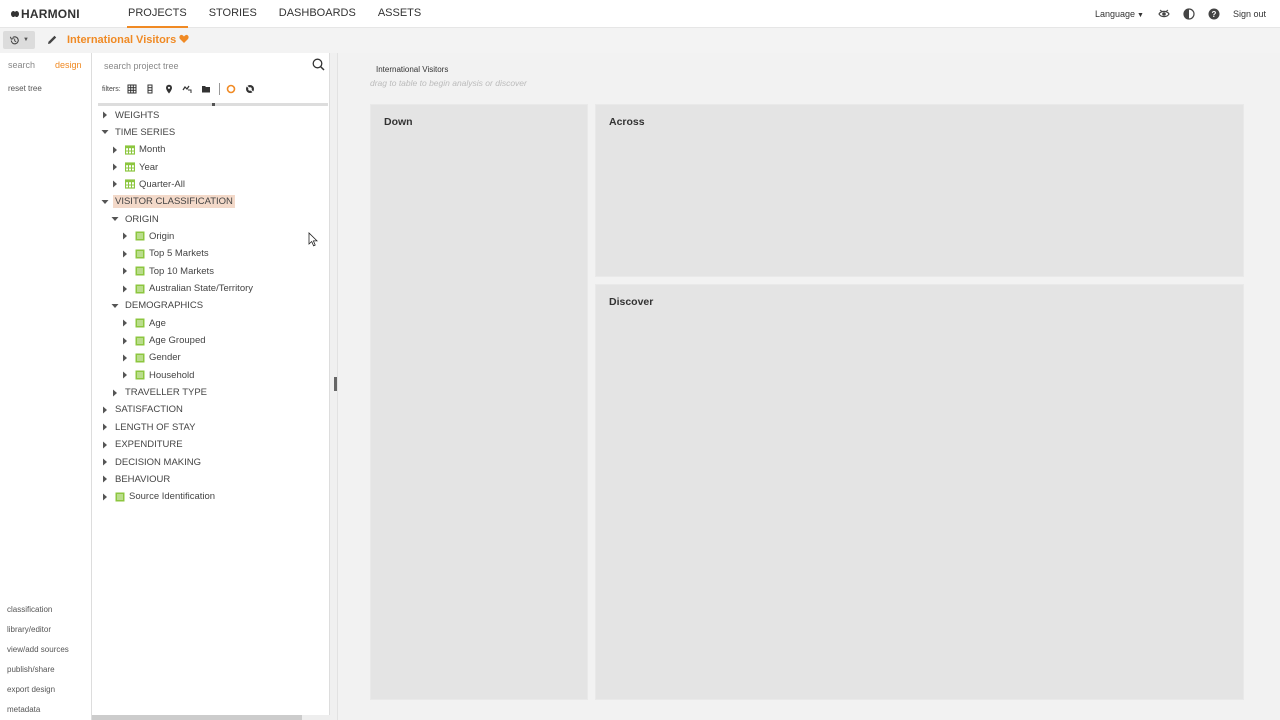 This screenshot has width=1280, height=720. Describe the element at coordinates (197, 717) in the screenshot. I see `scrollbar-thumb` at that location.